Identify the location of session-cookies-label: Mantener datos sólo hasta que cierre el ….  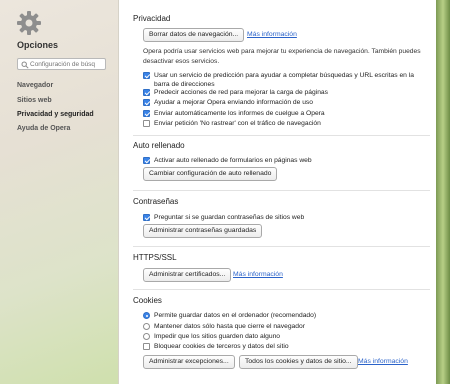
(229, 326).